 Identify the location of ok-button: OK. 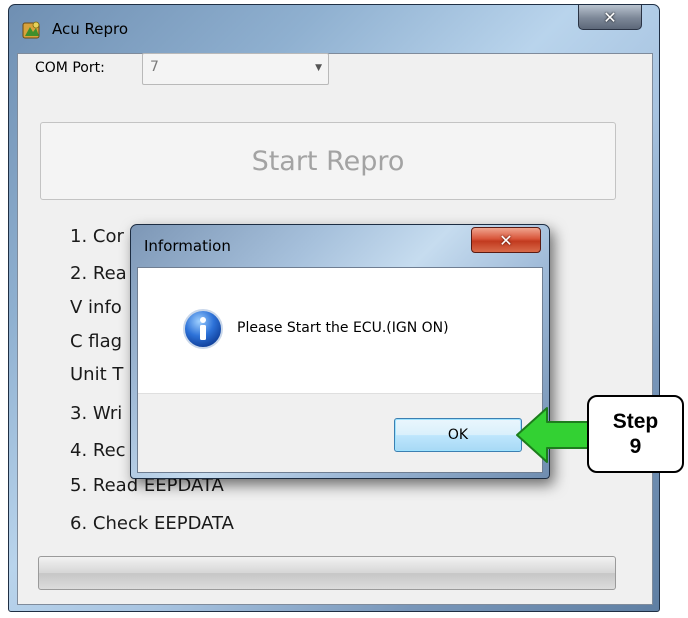
(458, 435).